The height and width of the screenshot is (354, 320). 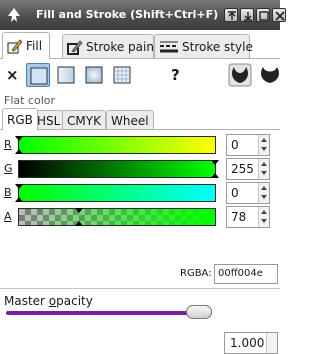 What do you see at coordinates (247, 15) in the screenshot?
I see `dock-down-icon` at bounding box center [247, 15].